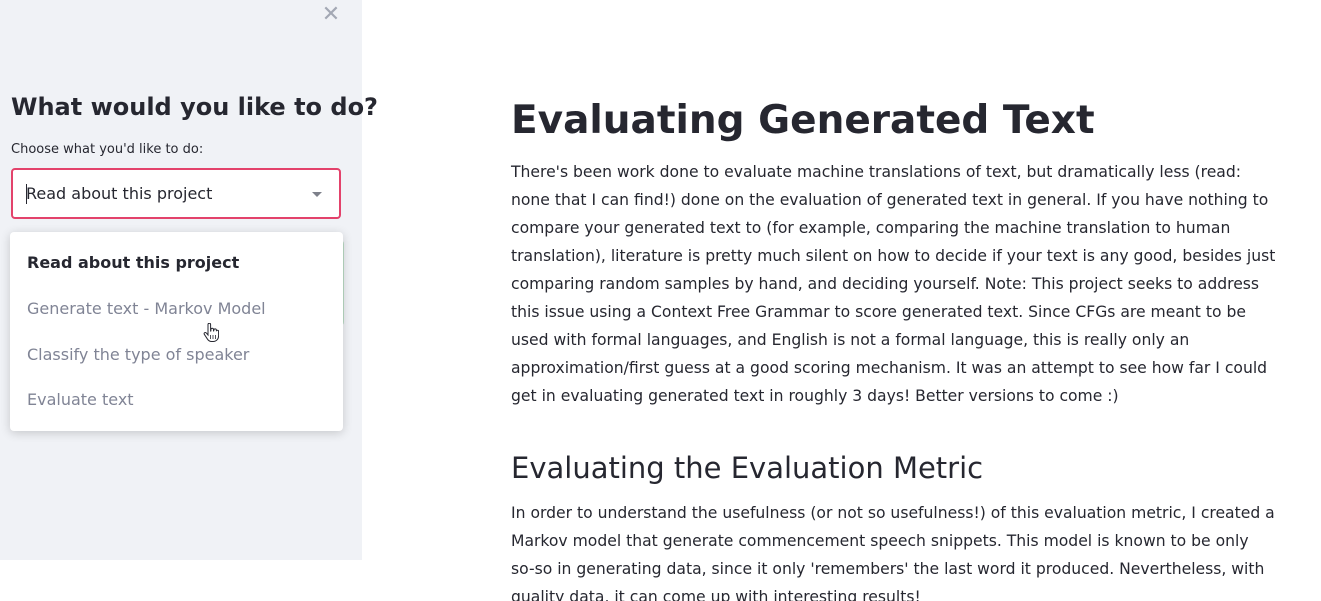 This screenshot has height=601, width=1321. Describe the element at coordinates (331, 15) in the screenshot. I see `close-icon: ✕` at that location.